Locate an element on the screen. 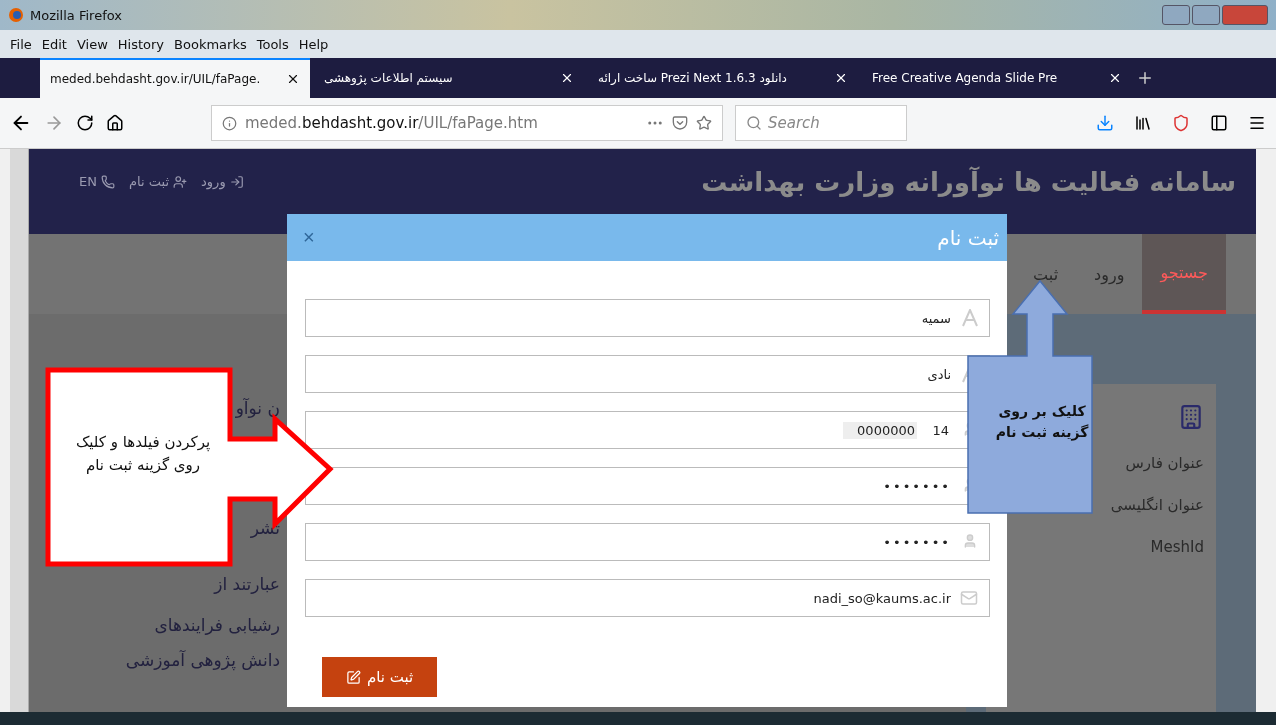 The width and height of the screenshot is (1276, 725). prefix-input: 14 is located at coordinates (938, 430).